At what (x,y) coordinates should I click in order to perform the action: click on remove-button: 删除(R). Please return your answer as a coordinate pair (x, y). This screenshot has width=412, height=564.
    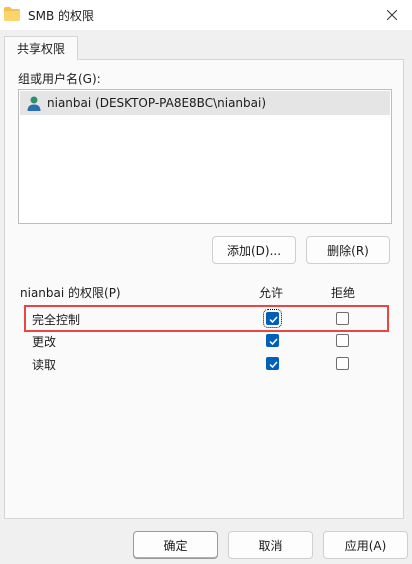
    Looking at the image, I should click on (348, 250).